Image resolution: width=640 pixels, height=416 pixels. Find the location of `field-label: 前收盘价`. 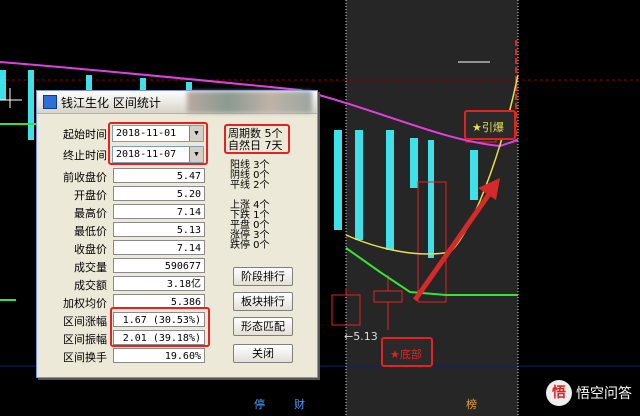

field-label: 前收盘价 is located at coordinates (85, 177).